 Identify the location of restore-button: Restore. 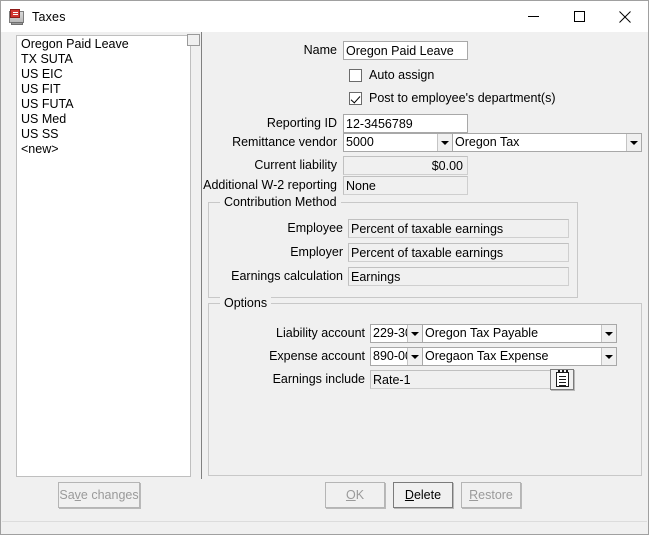
(491, 495).